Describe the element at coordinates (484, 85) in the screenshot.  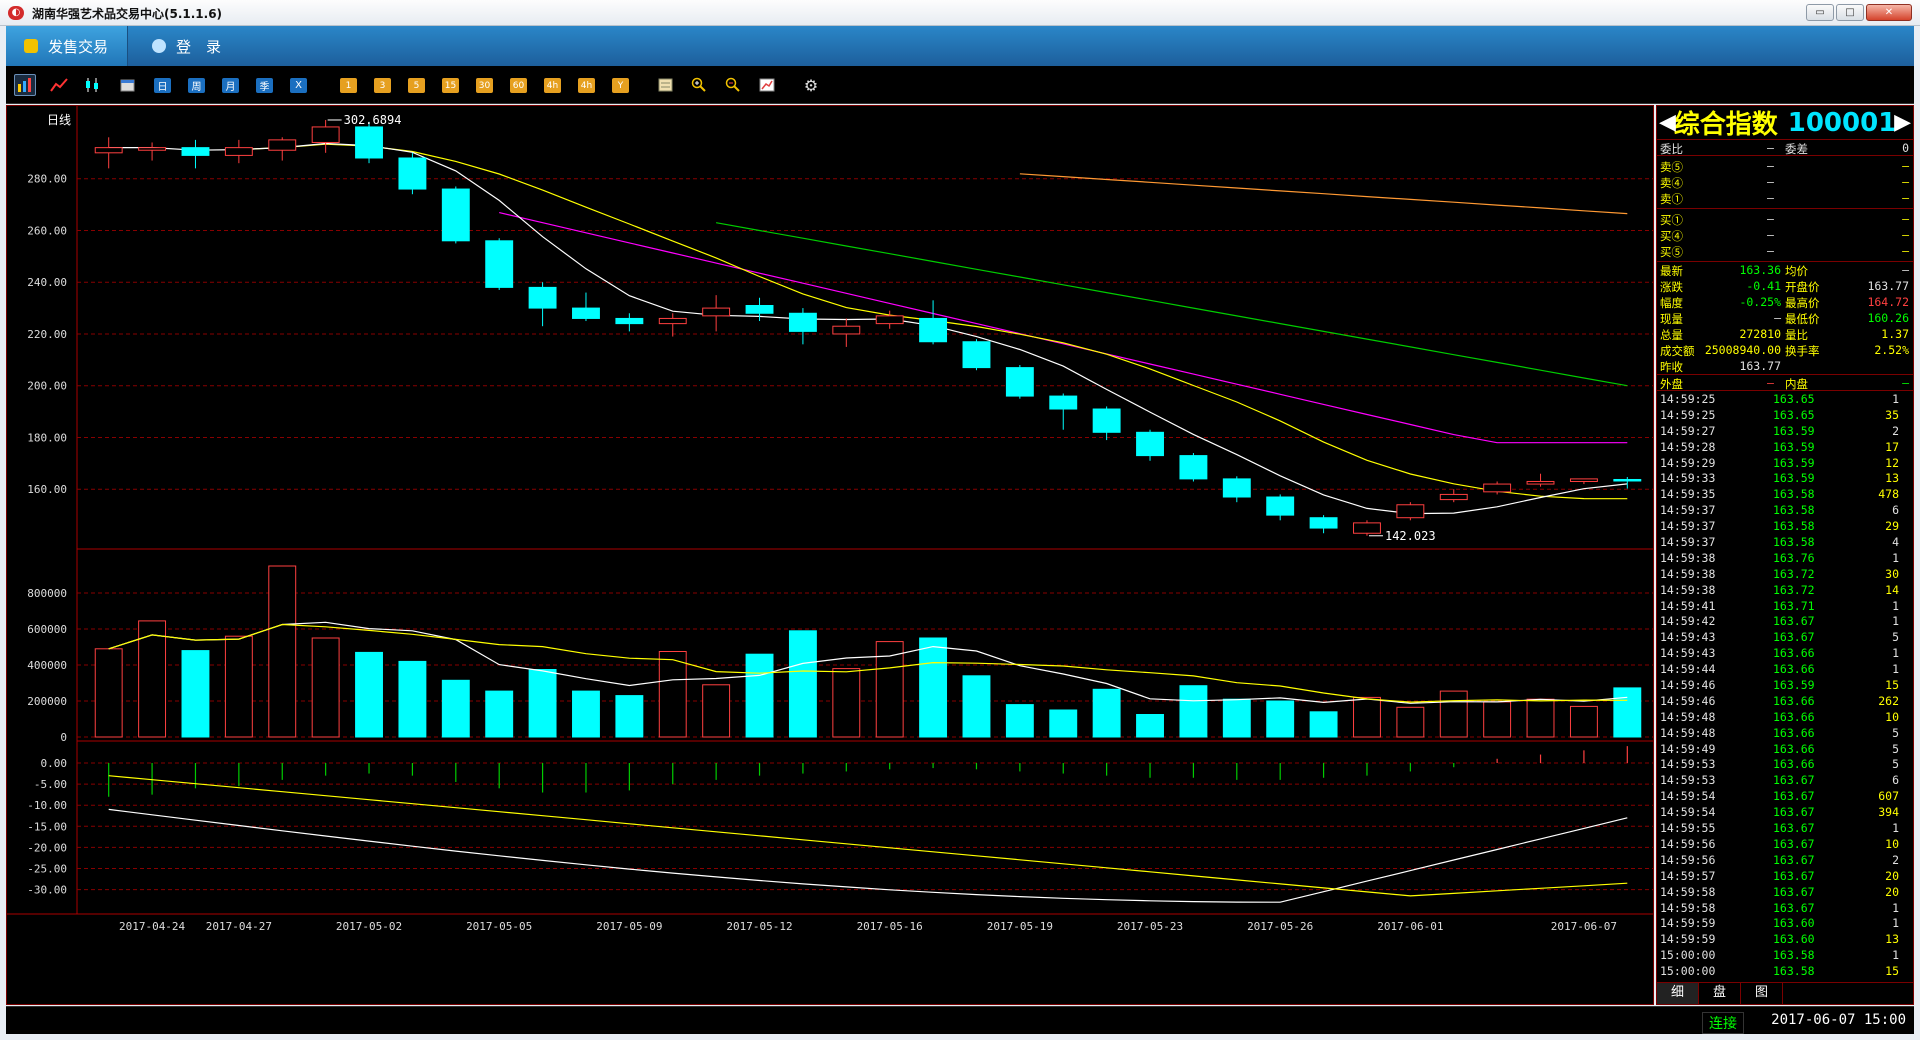
I see `interval-30-button: 30` at that location.